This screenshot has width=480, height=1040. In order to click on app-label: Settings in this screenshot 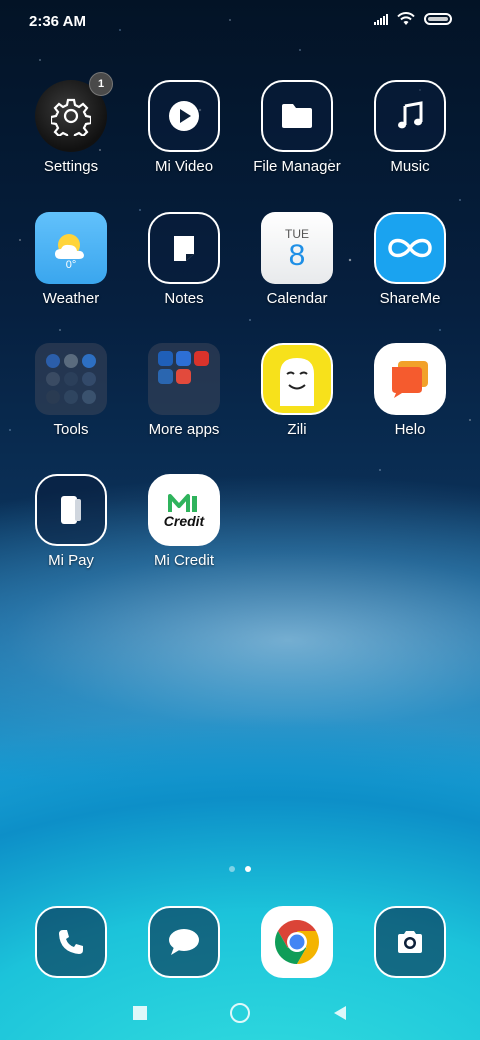, I will do `click(71, 166)`.